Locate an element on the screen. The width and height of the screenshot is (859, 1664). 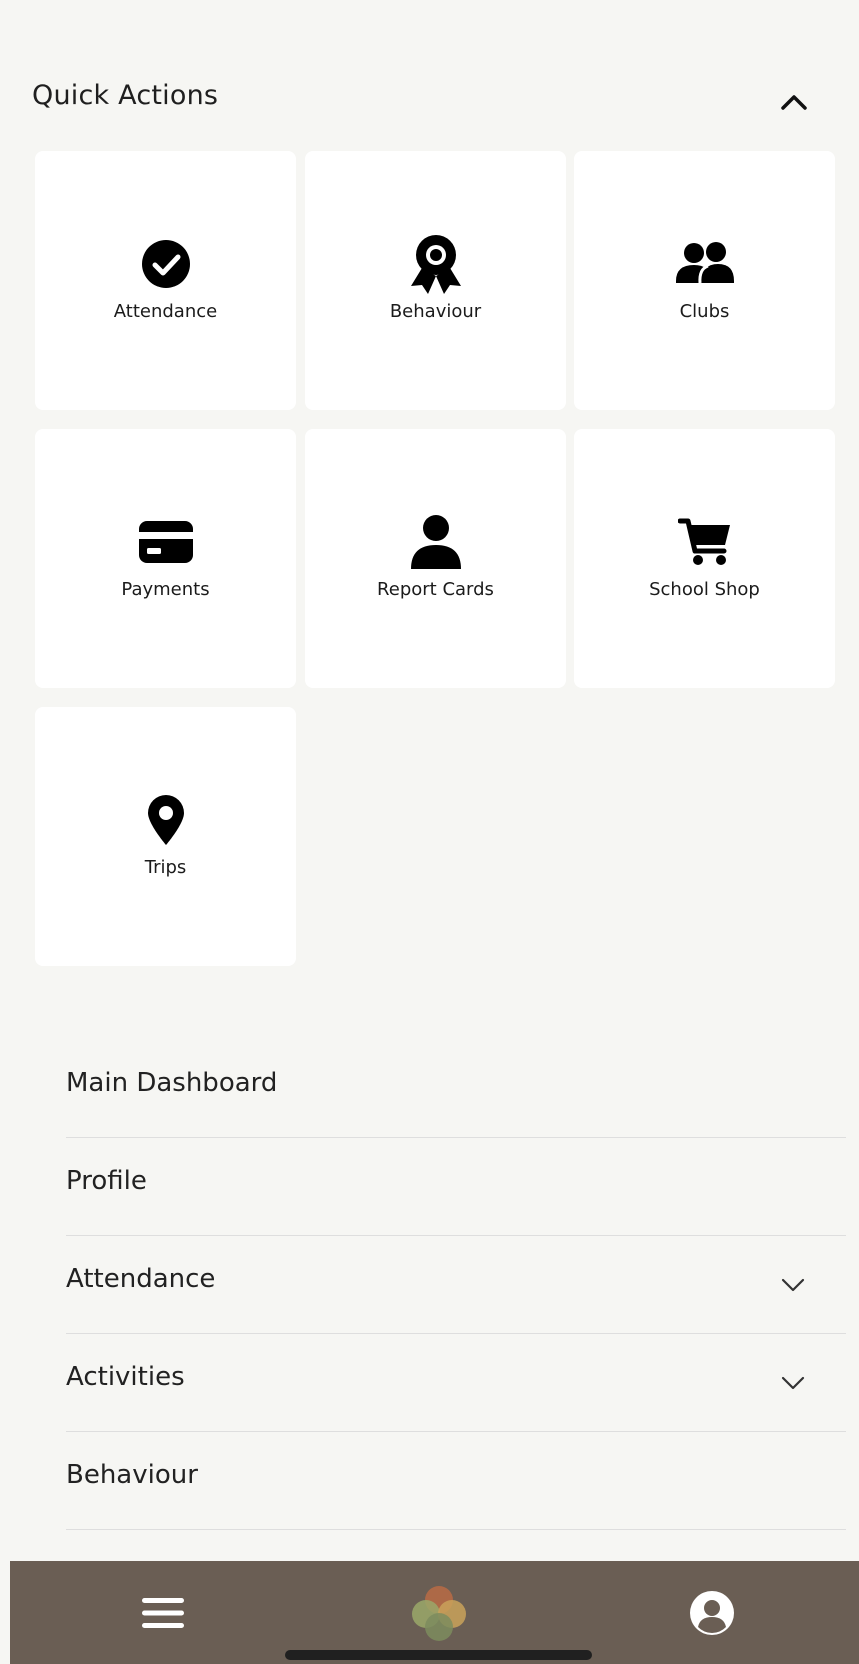
quick-action-label: School Shop is located at coordinates (704, 589).